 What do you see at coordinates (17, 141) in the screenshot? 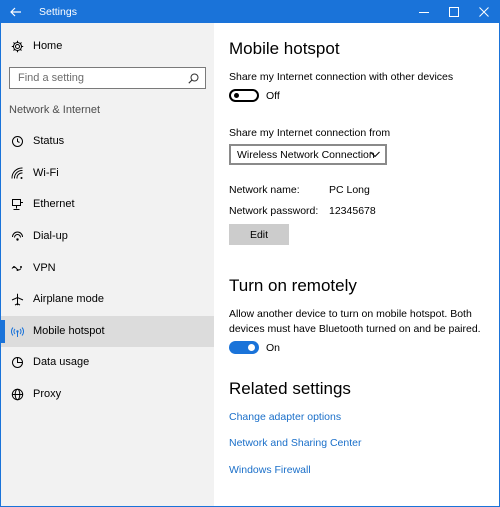
I see `status-icon` at bounding box center [17, 141].